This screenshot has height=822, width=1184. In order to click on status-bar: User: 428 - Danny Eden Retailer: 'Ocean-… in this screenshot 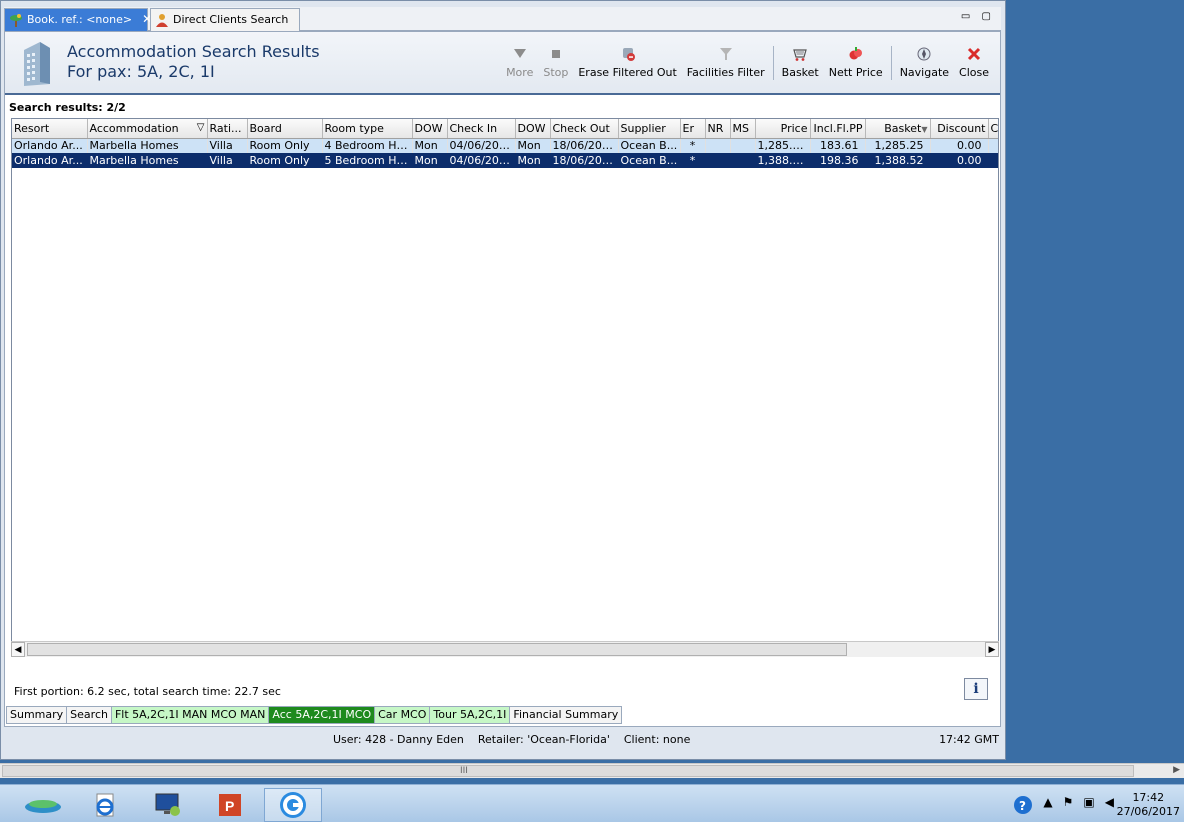, I will do `click(503, 739)`.